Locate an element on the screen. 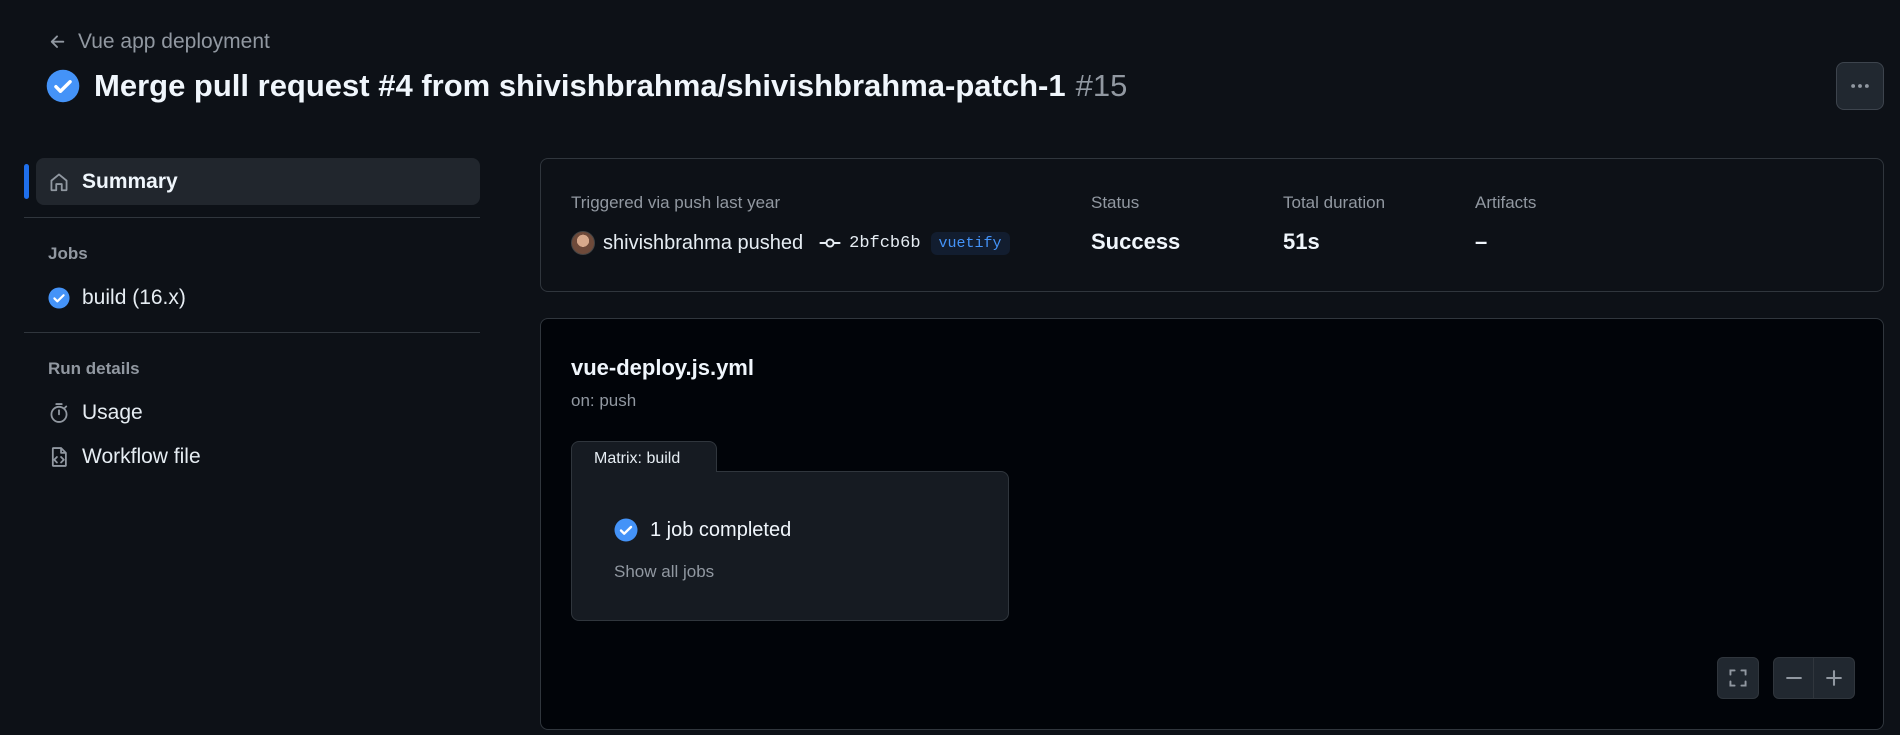 The width and height of the screenshot is (1900, 735). avatar is located at coordinates (583, 243).